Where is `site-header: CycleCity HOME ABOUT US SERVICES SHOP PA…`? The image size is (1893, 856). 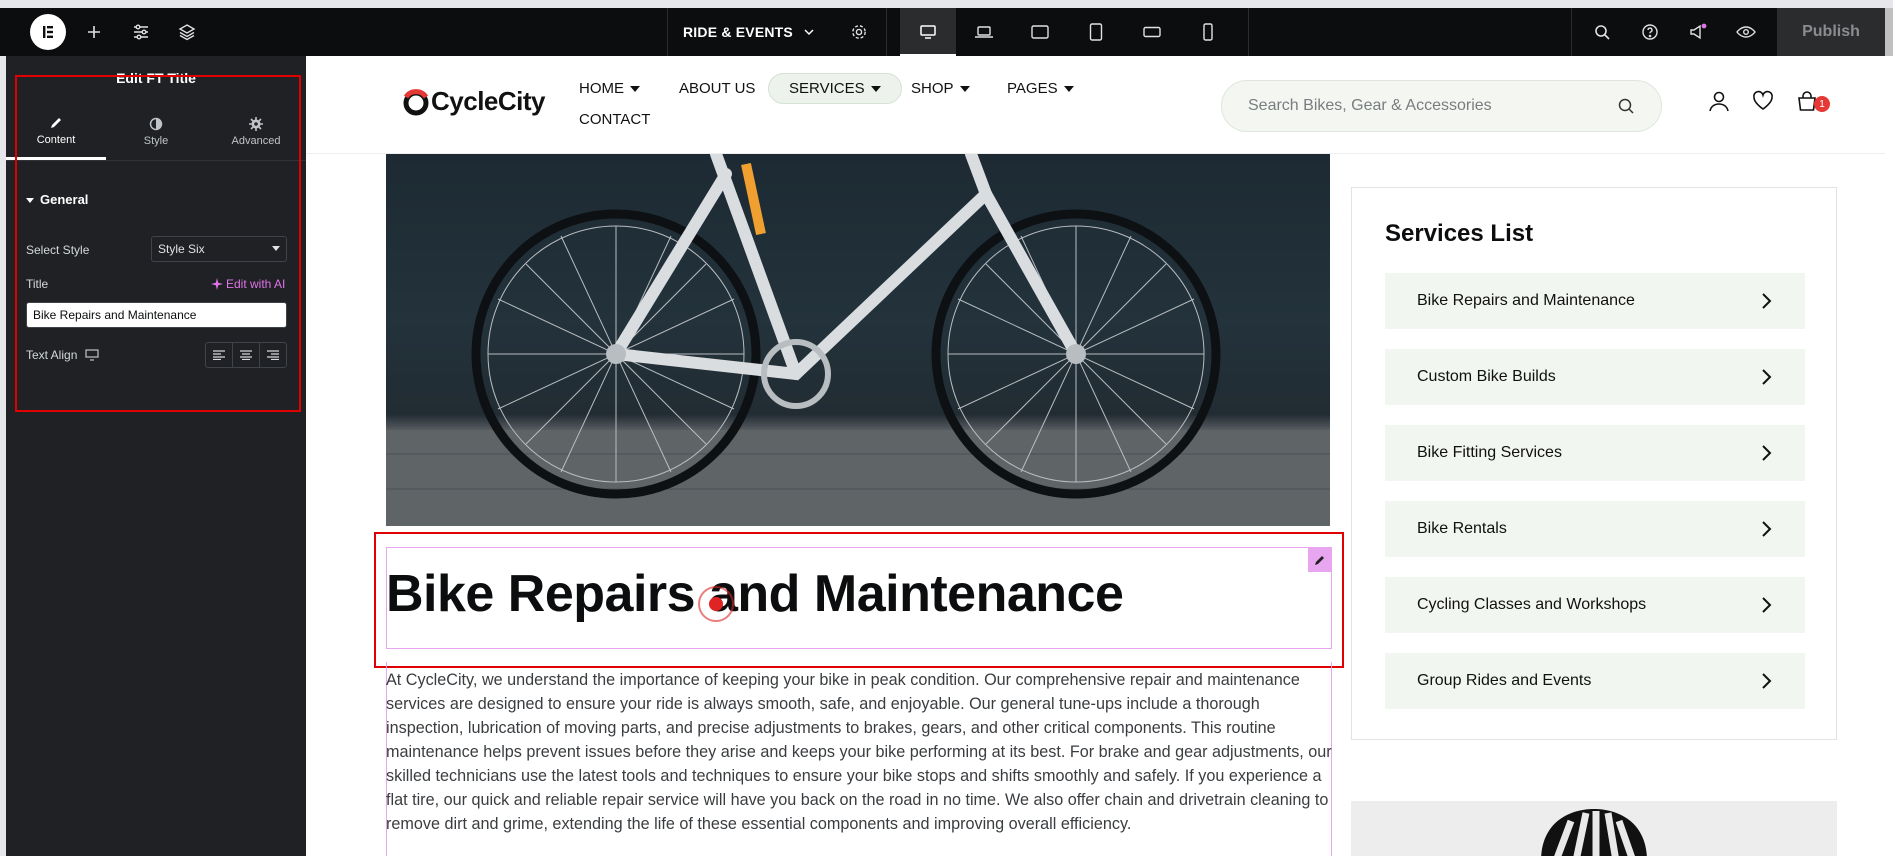 site-header: CycleCity HOME ABOUT US SERVICES SHOP PA… is located at coordinates (1095, 105).